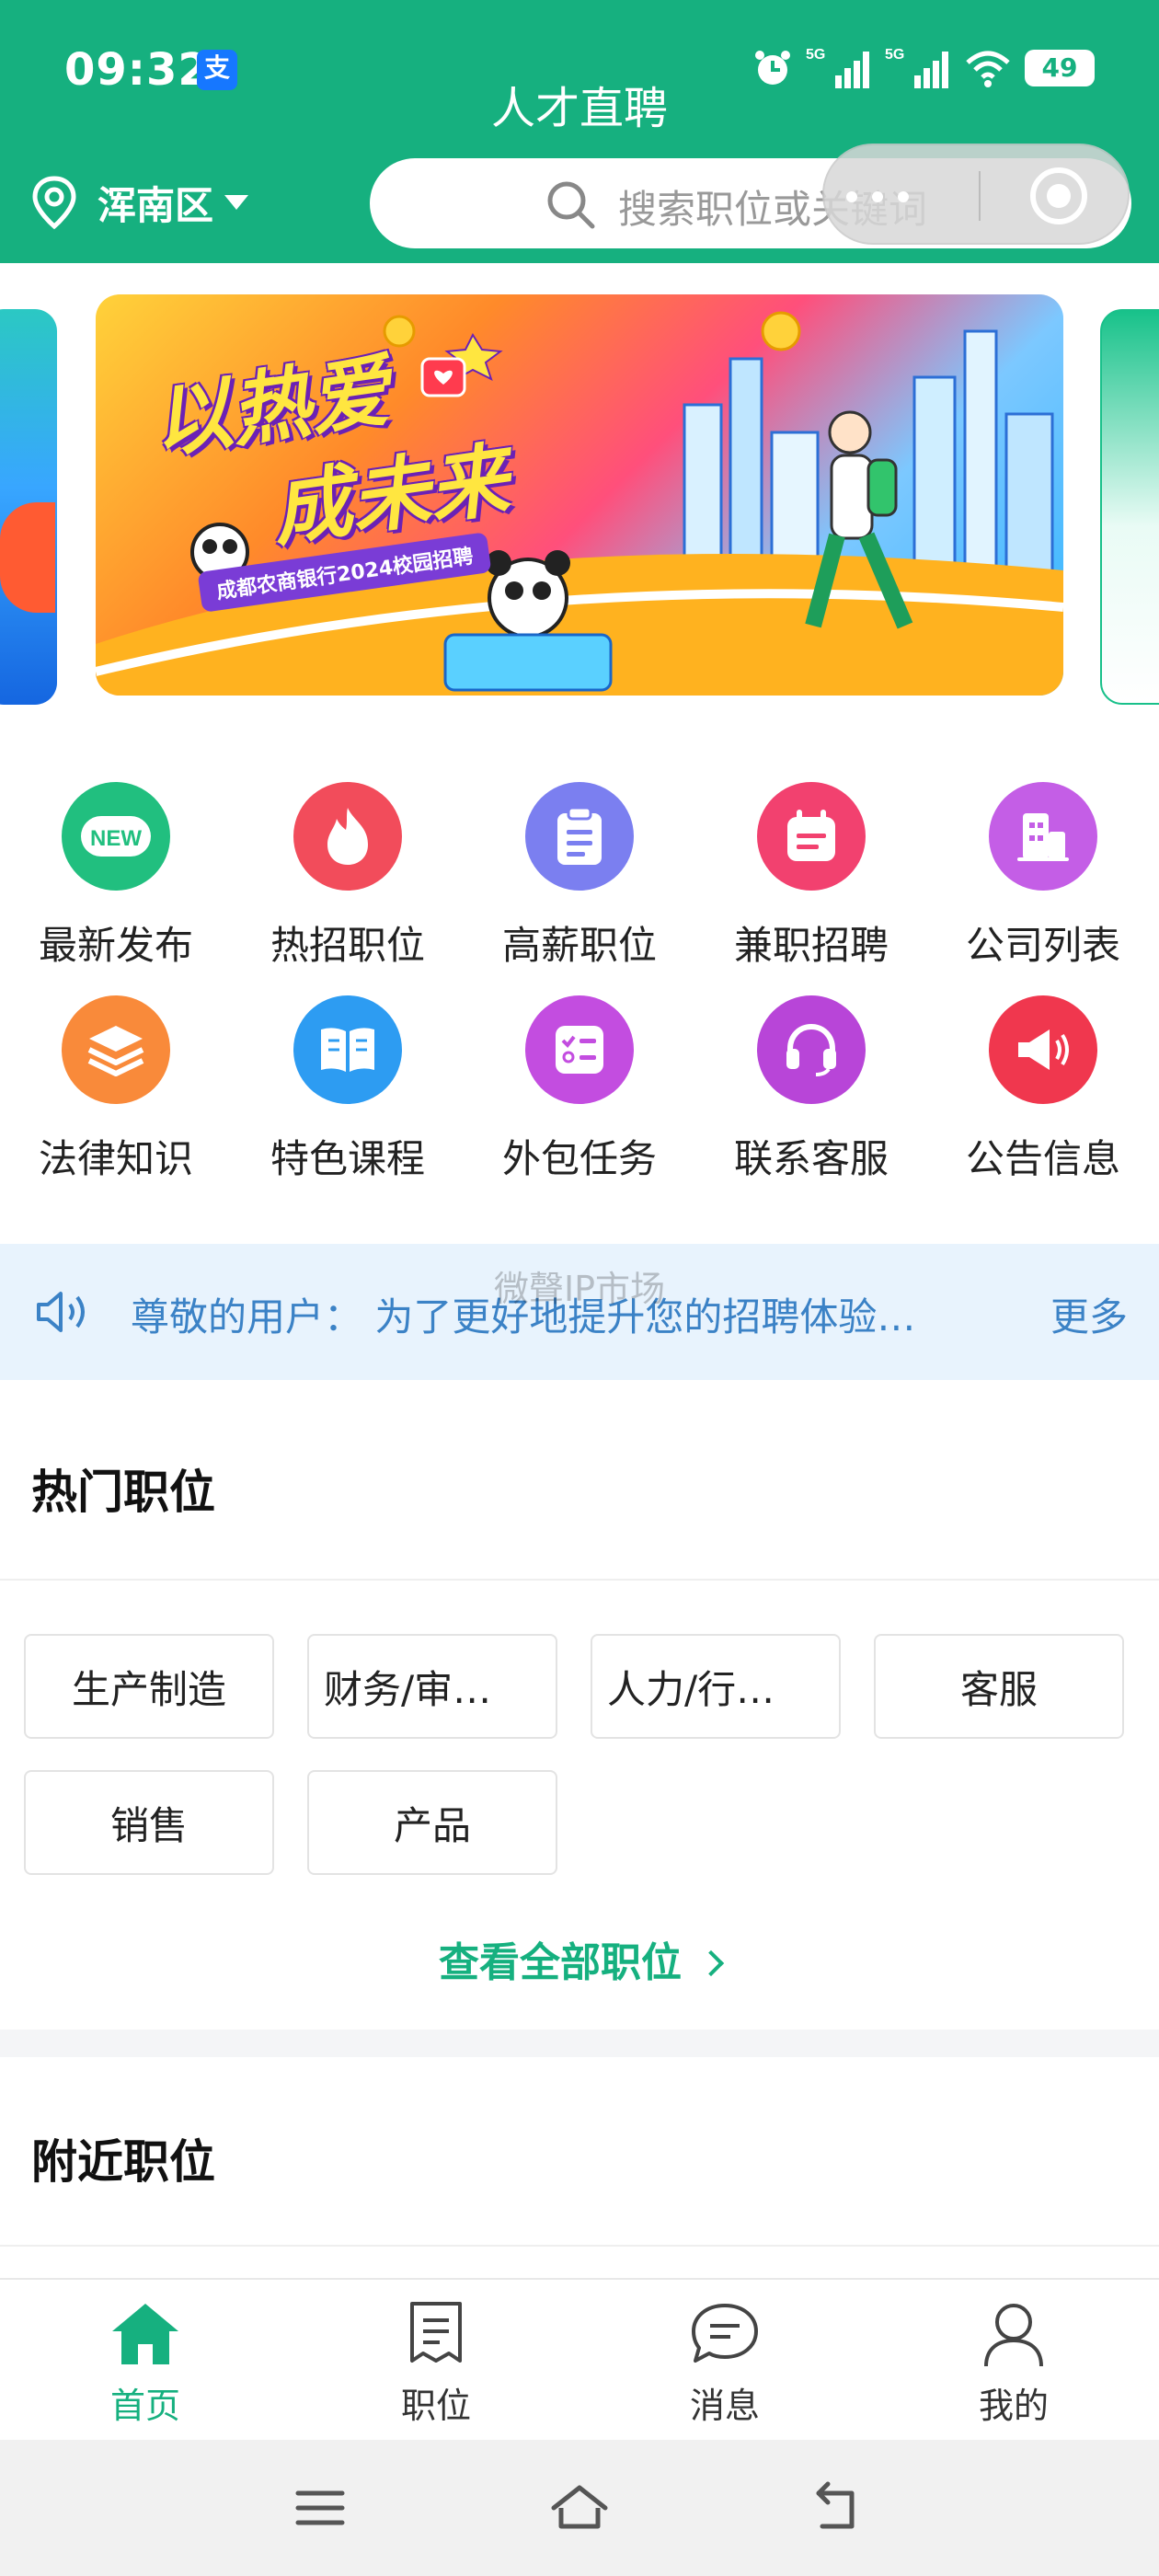 Image resolution: width=1159 pixels, height=2576 pixels. I want to click on menu-icon, so click(320, 2508).